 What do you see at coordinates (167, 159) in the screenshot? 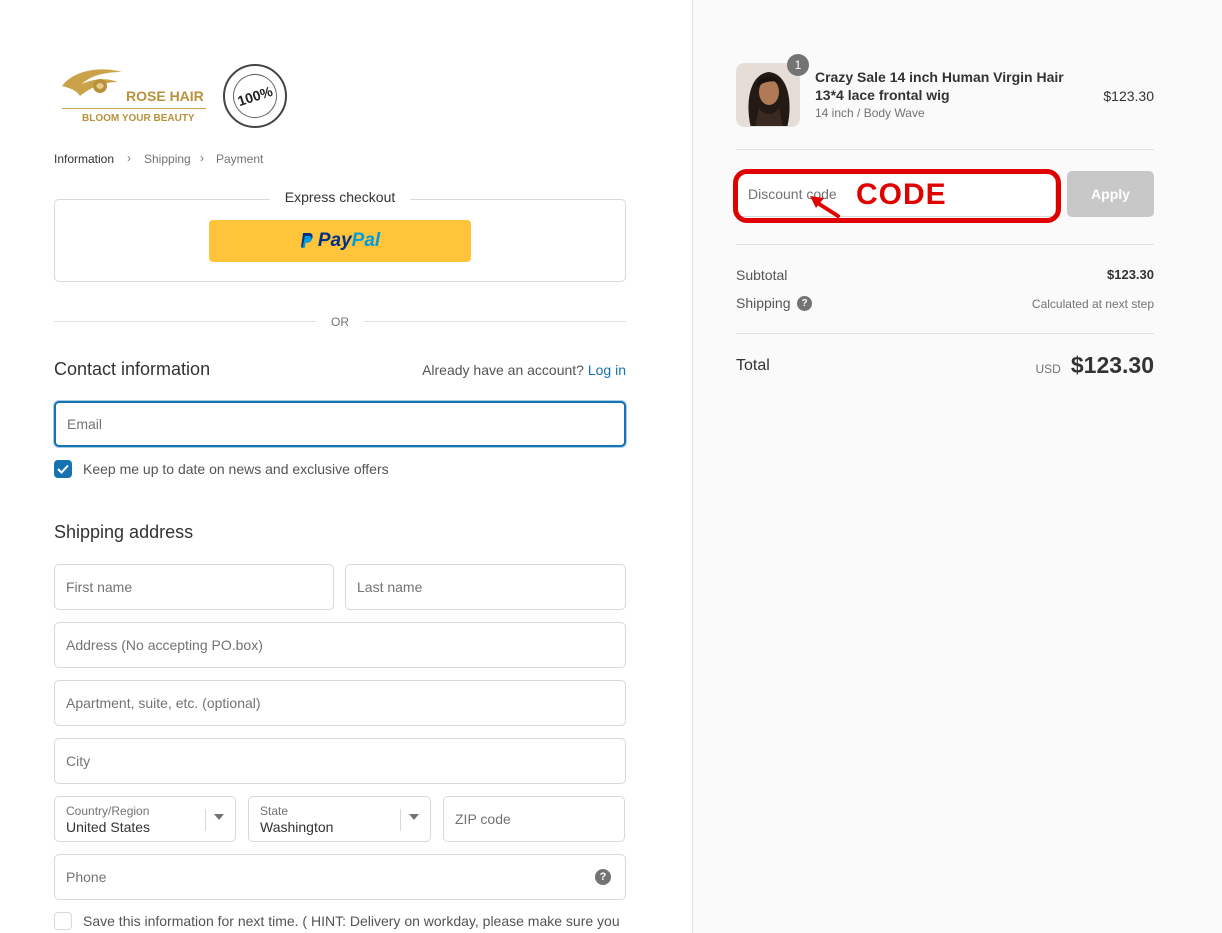
I see `breadcrumb-shipping: Shipping` at bounding box center [167, 159].